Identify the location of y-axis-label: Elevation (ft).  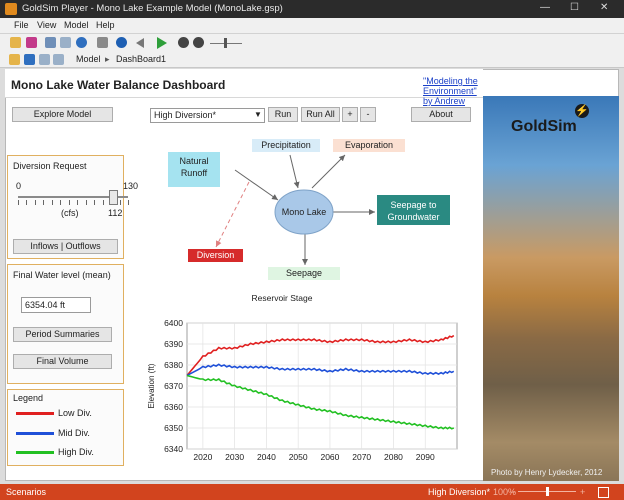
(151, 385).